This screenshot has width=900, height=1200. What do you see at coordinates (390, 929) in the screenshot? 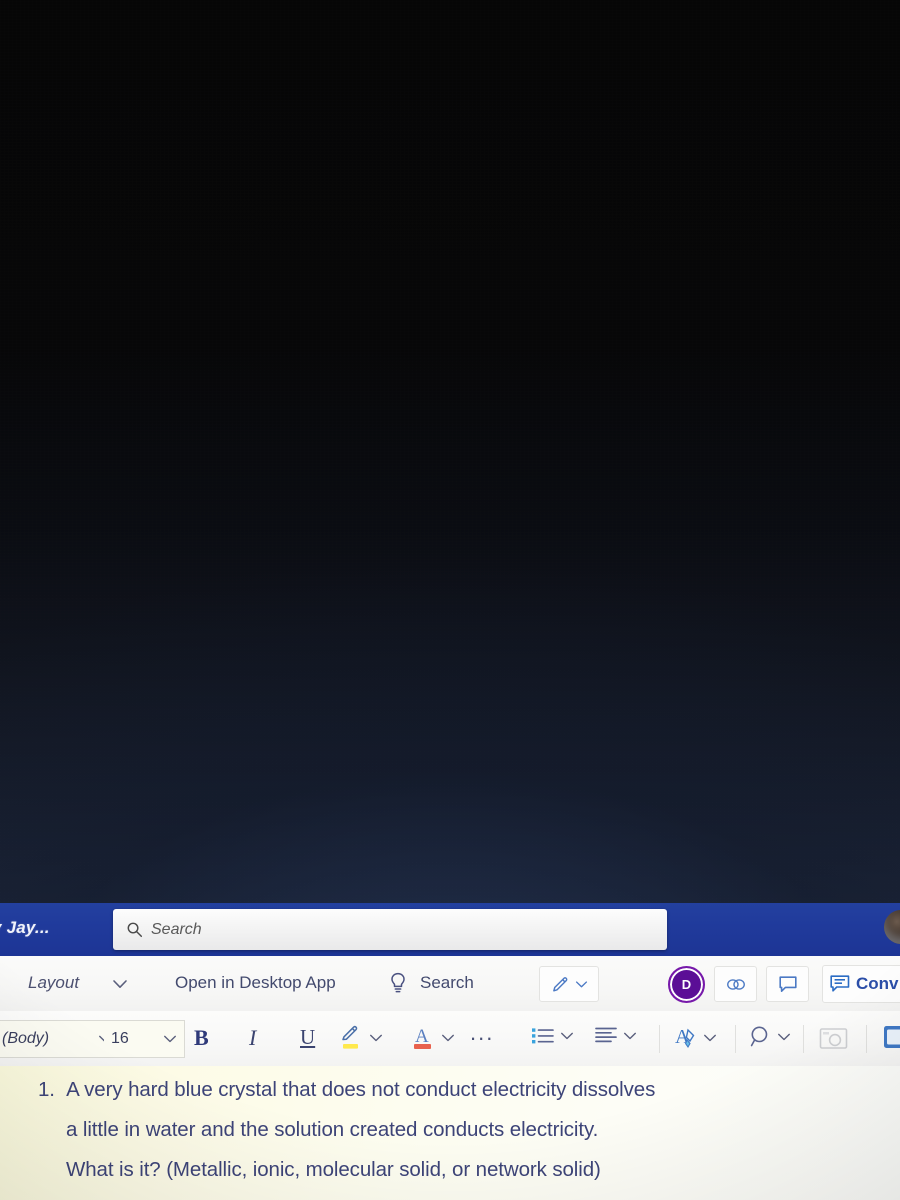
I see `search-input: Search` at bounding box center [390, 929].